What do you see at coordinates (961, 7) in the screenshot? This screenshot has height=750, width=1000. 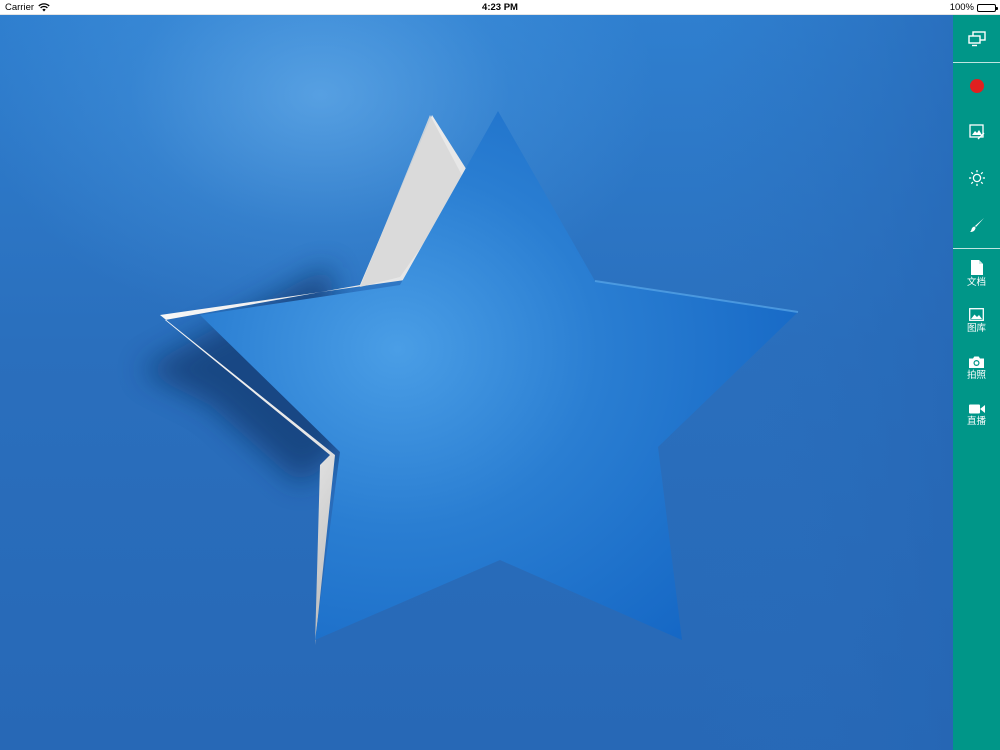 I see `battery-percent: 100%` at bounding box center [961, 7].